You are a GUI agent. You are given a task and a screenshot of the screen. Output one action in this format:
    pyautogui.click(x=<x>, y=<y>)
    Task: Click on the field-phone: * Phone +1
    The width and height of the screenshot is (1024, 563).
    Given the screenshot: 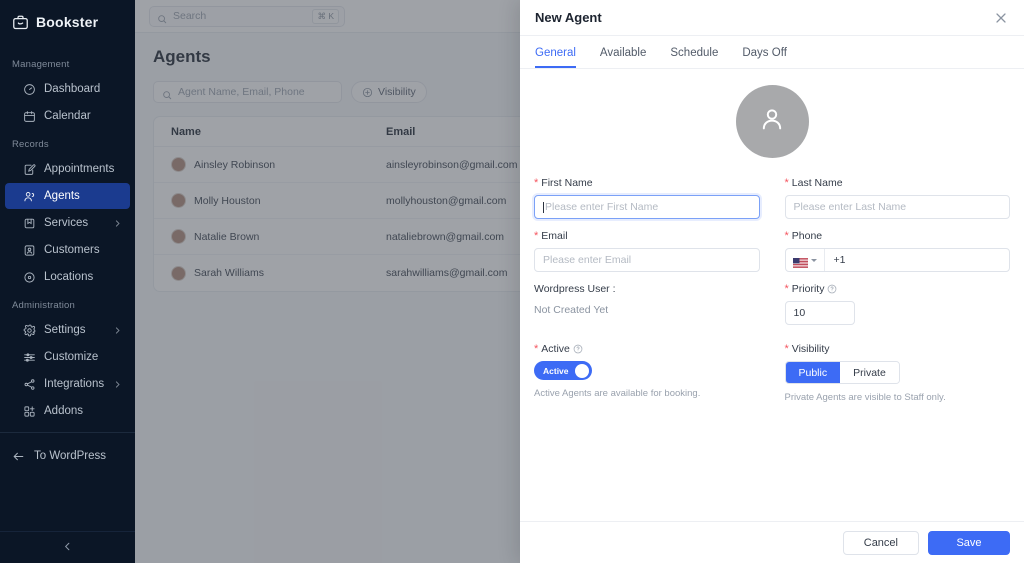 What is the action you would take?
    pyautogui.click(x=897, y=250)
    